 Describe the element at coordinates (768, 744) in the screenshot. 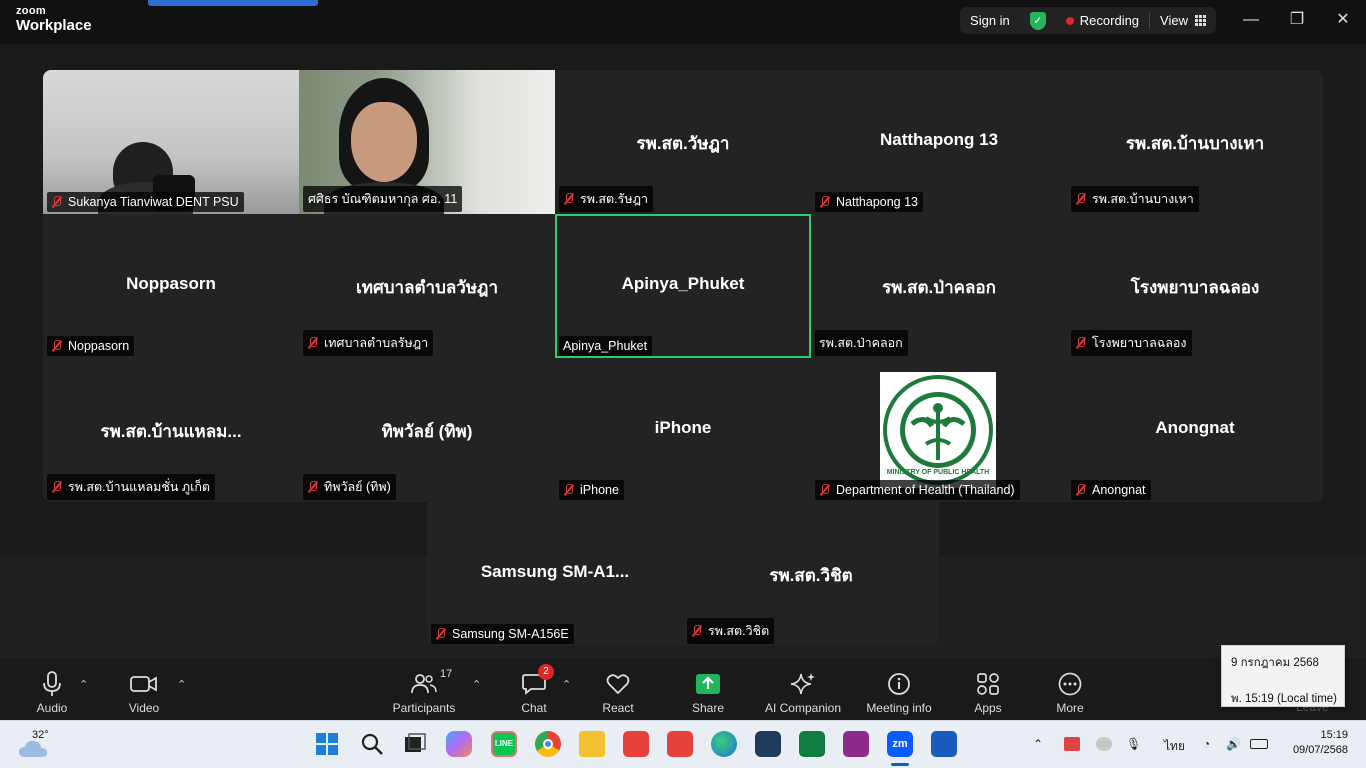

I see `webex-app` at that location.